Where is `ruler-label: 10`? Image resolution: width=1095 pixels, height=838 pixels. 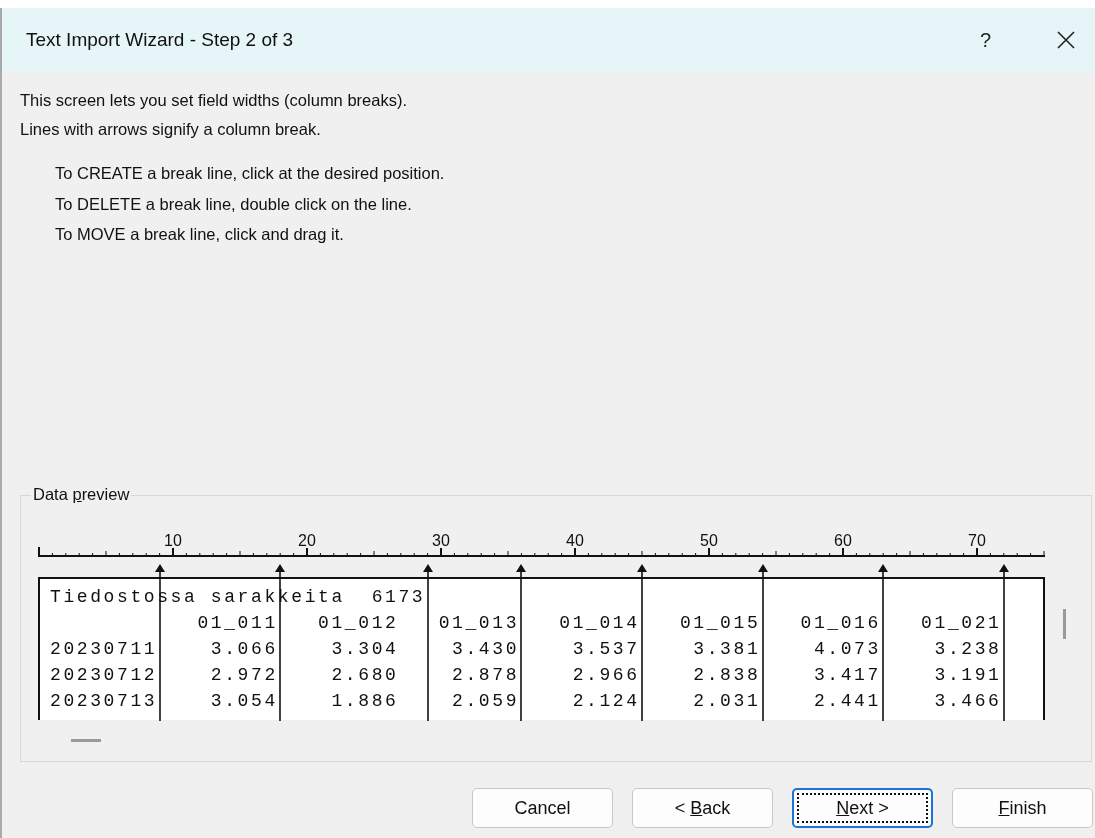 ruler-label: 10 is located at coordinates (173, 540).